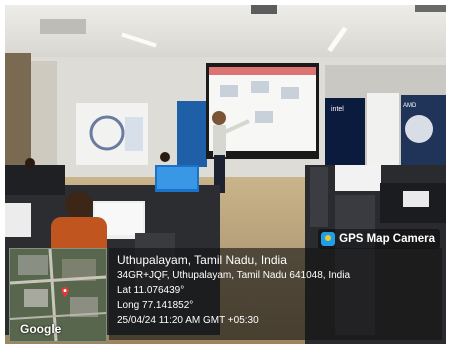  I want to click on latitude: Lat 11.076439°, so click(151, 290).